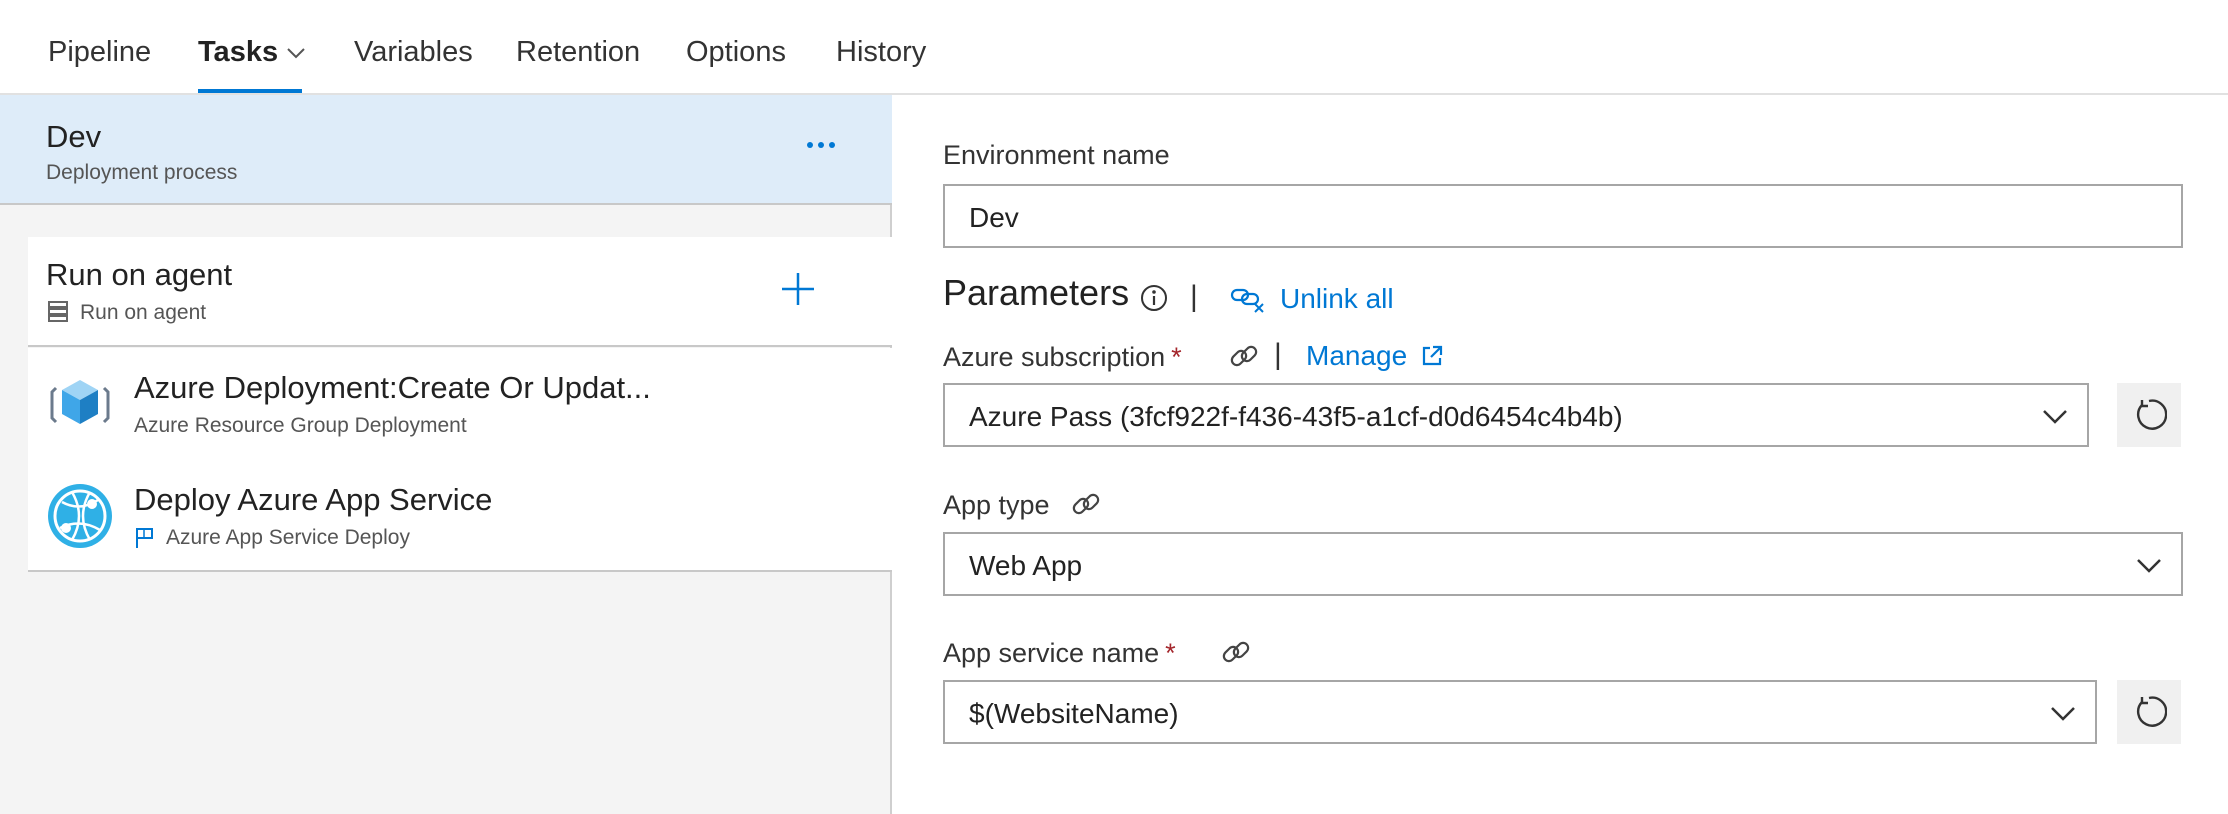 The image size is (2228, 814). Describe the element at coordinates (1563, 564) in the screenshot. I see `app-type-dropdown: Web App` at that location.